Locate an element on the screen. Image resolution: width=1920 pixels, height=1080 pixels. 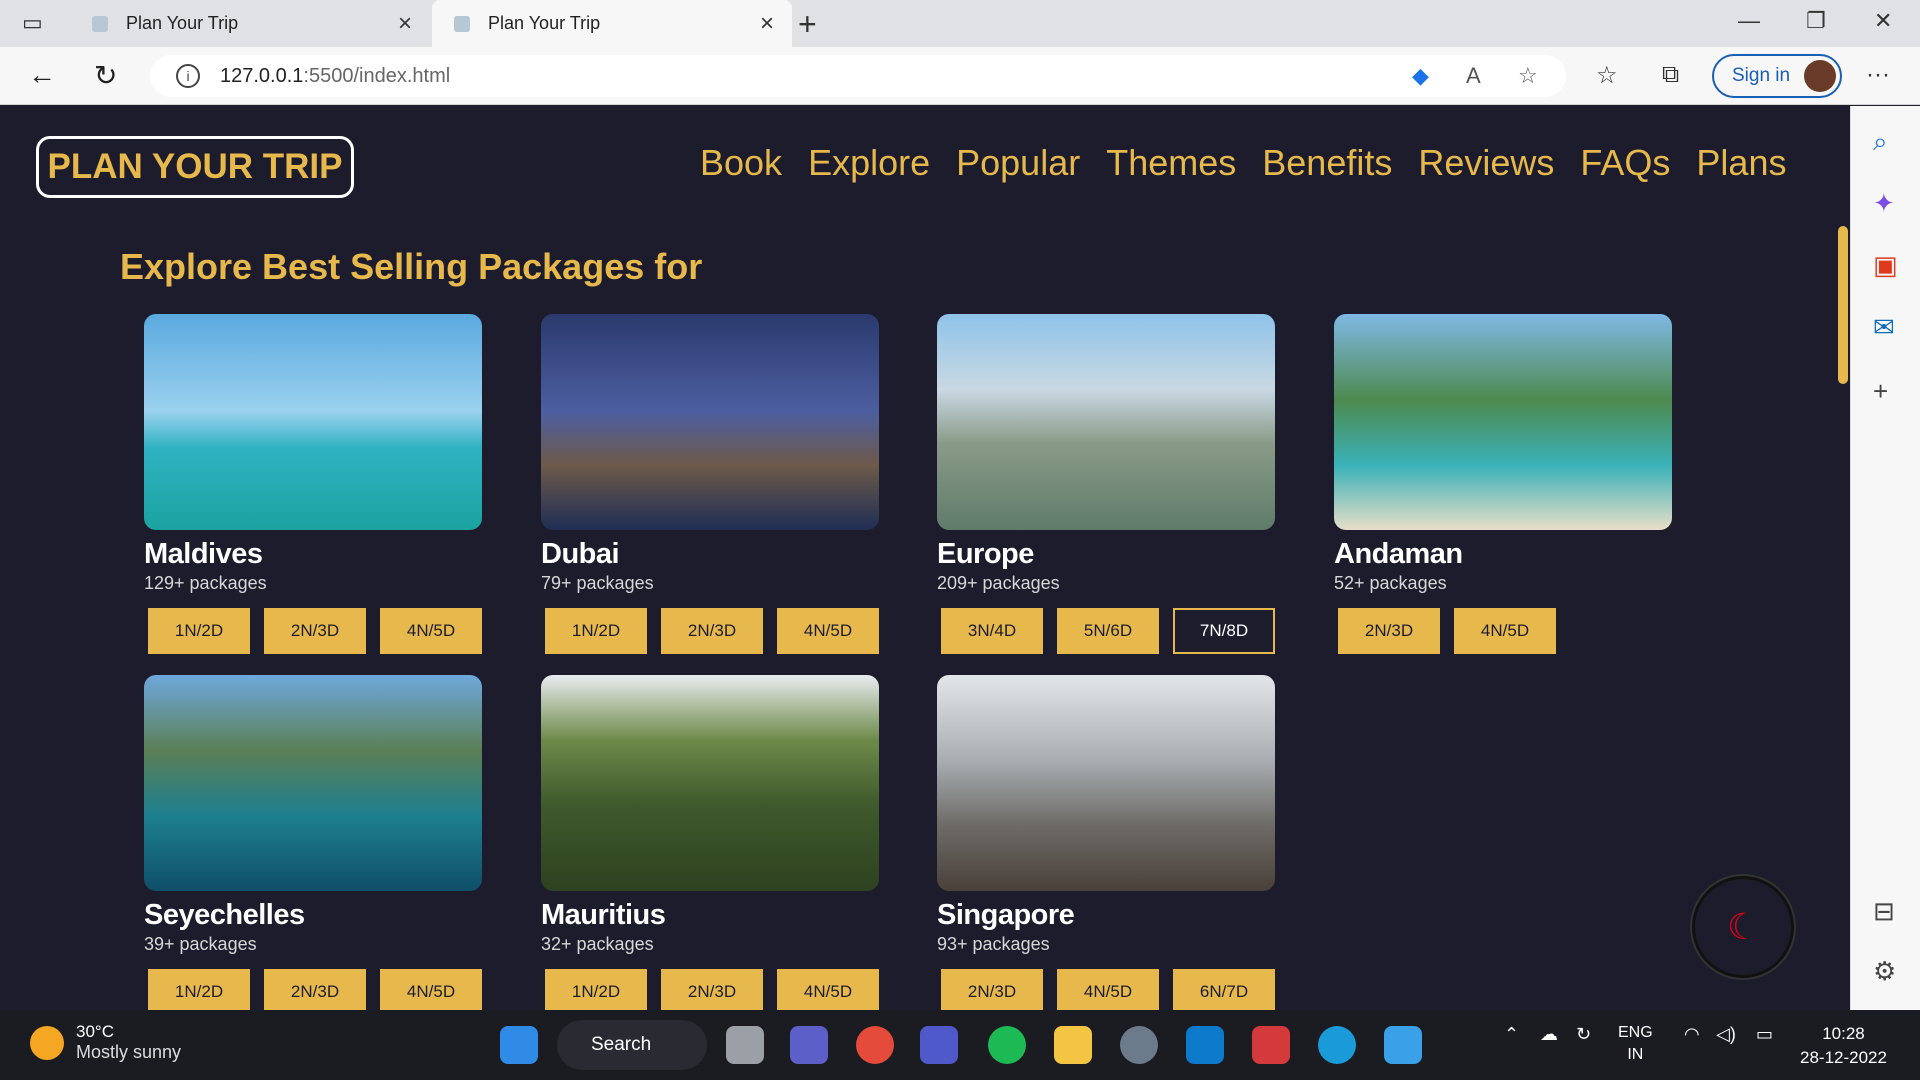
dark-mode-toggle-button: ☾ is located at coordinates (1743, 927).